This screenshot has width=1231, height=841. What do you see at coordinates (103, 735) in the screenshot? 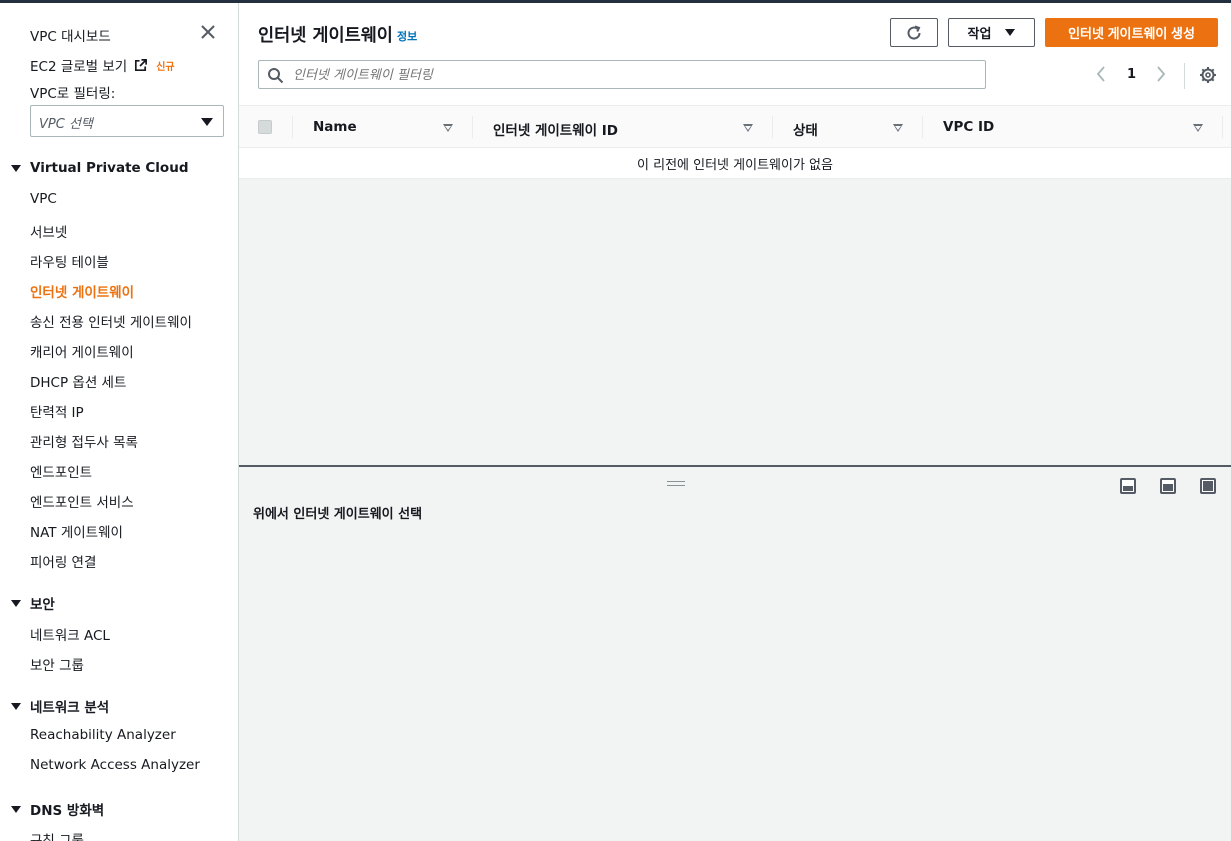
I see `sidebar-item-reachability-analyzer: Reachability Analyzer` at bounding box center [103, 735].